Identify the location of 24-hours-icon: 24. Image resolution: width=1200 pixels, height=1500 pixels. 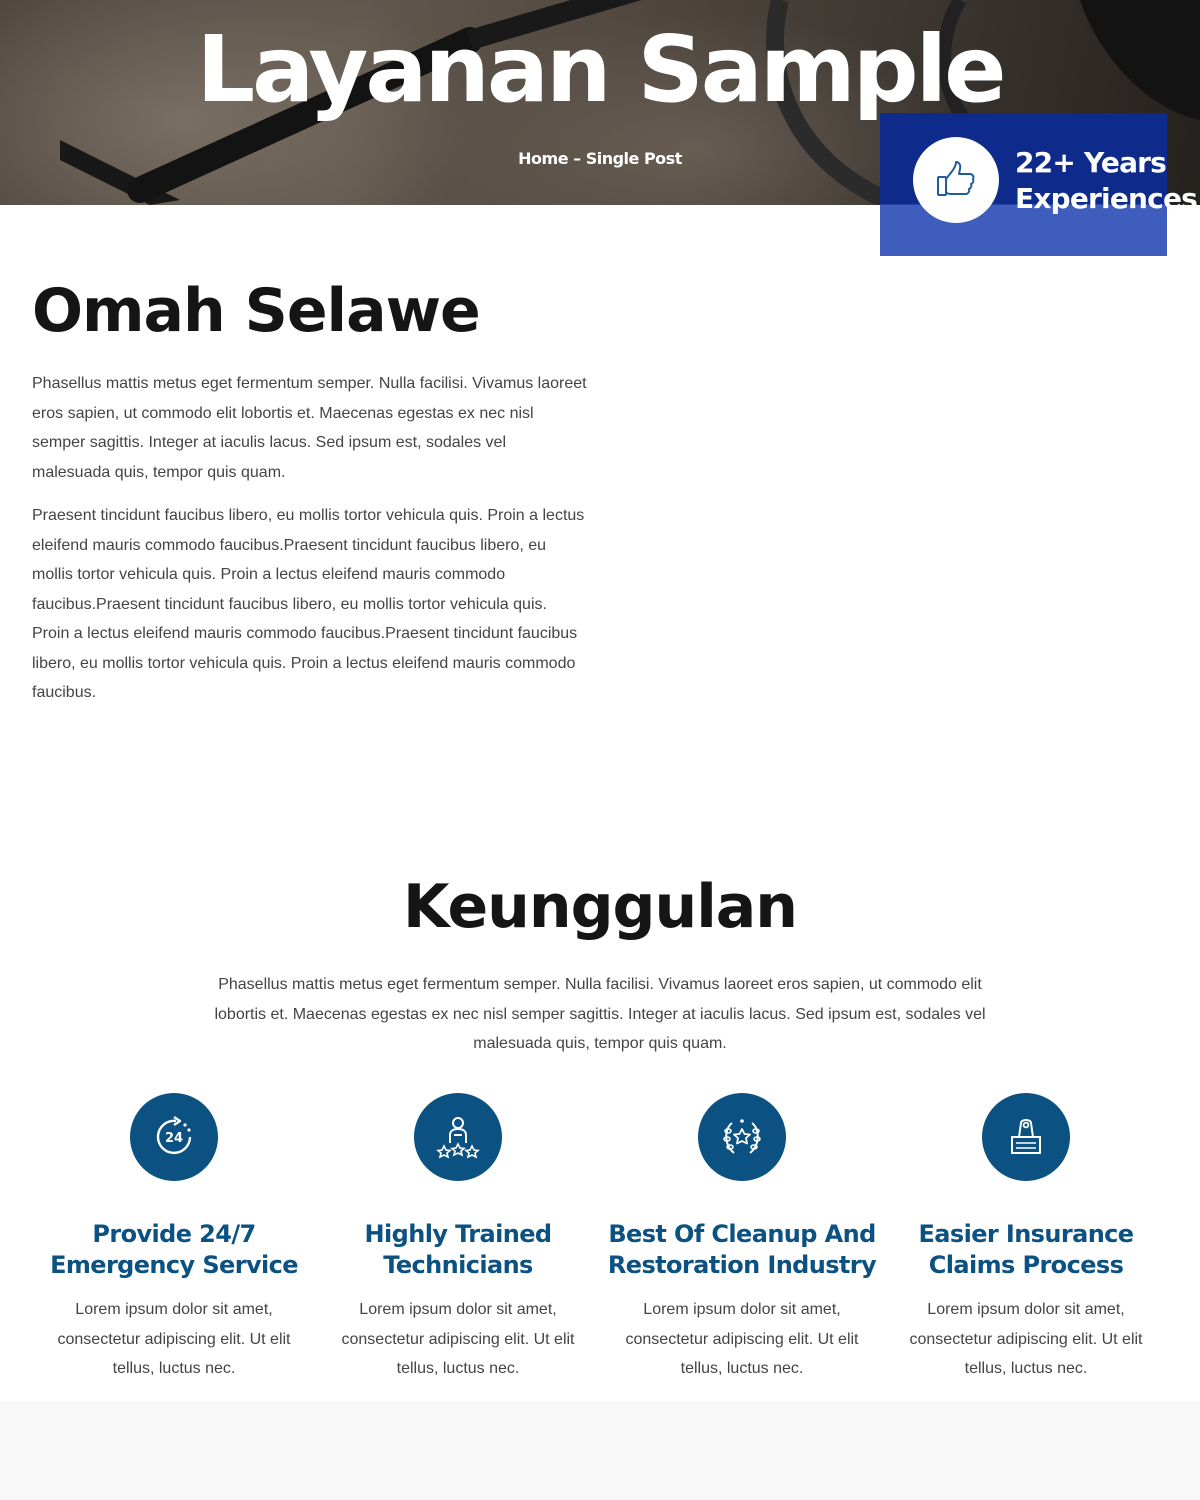
(174, 1135).